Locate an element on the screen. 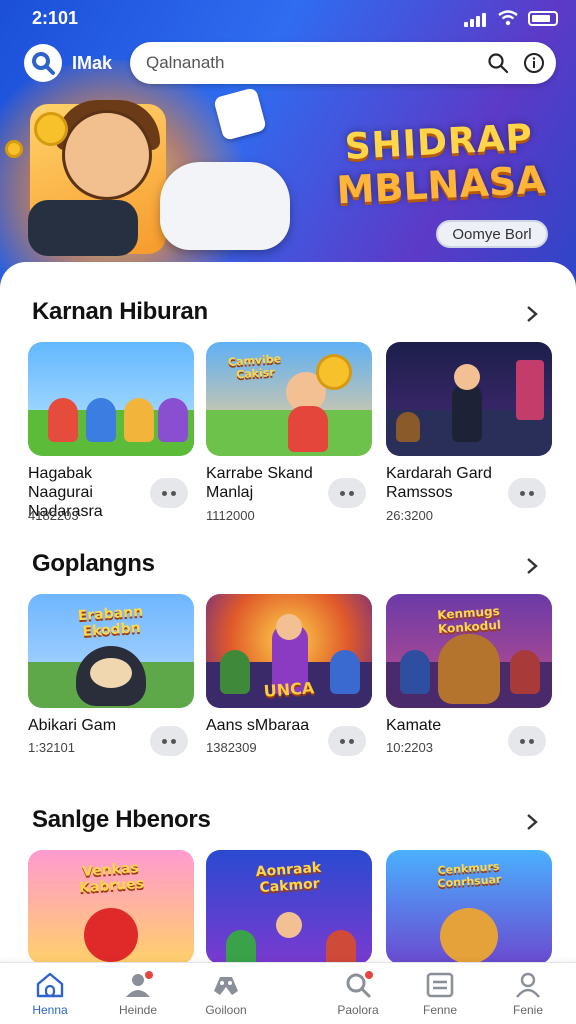 The image size is (576, 1024). game-meta: 1112000 is located at coordinates (230, 515).